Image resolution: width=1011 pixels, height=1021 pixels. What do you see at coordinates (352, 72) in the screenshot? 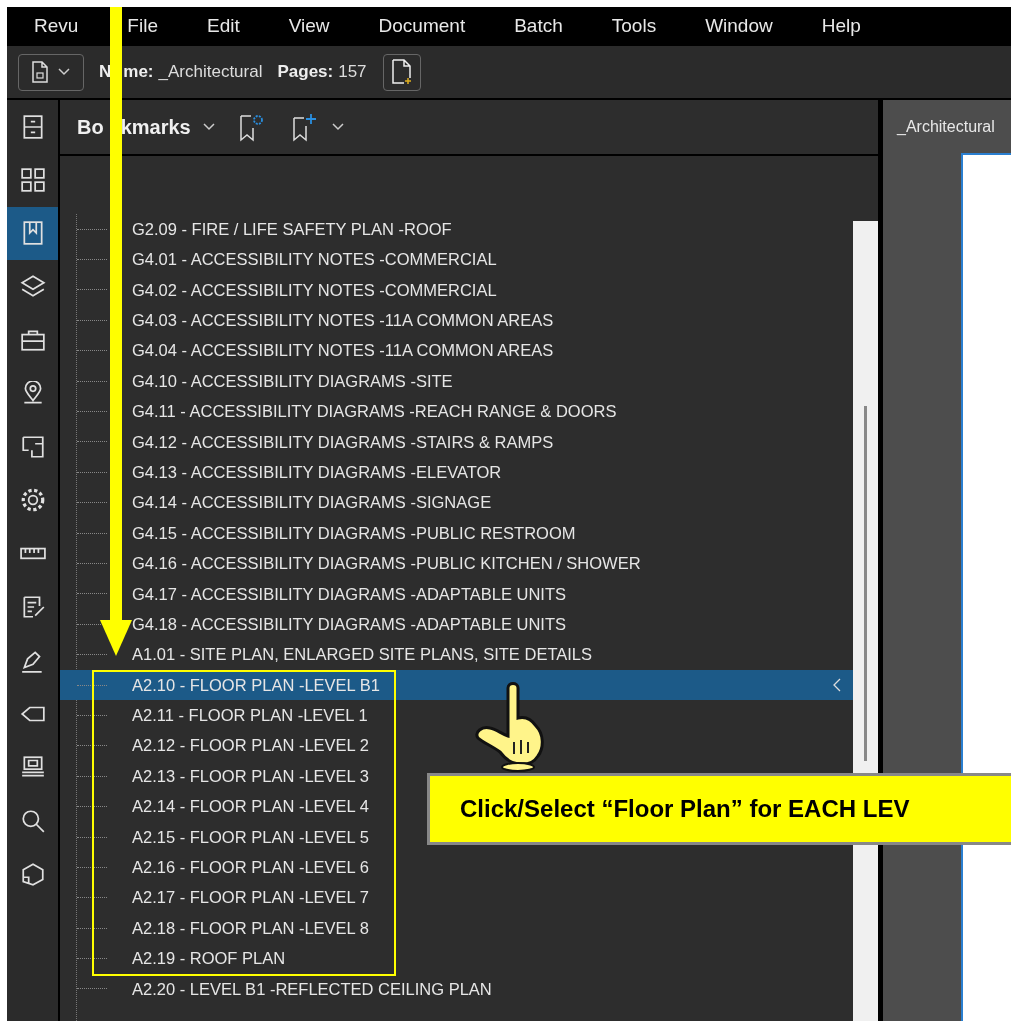
I see `pages-value: 157` at bounding box center [352, 72].